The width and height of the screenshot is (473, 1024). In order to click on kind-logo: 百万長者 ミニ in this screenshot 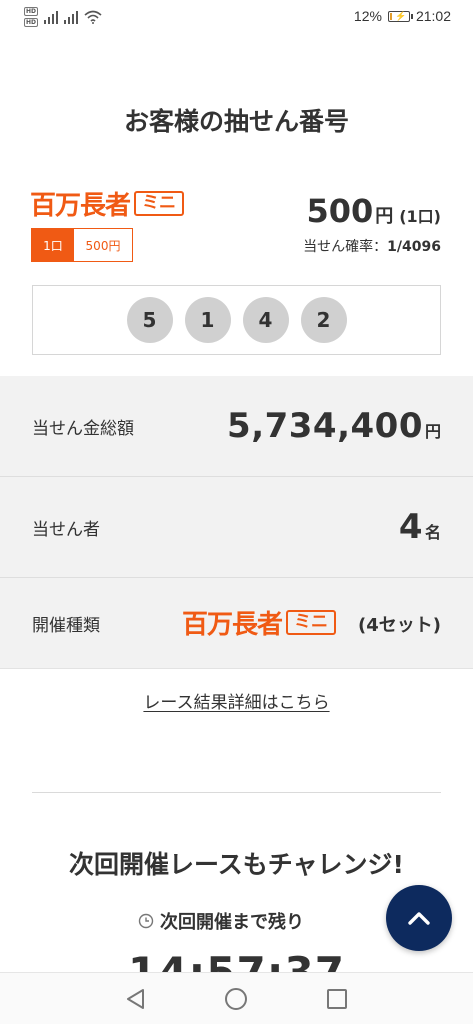, I will do `click(259, 622)`.